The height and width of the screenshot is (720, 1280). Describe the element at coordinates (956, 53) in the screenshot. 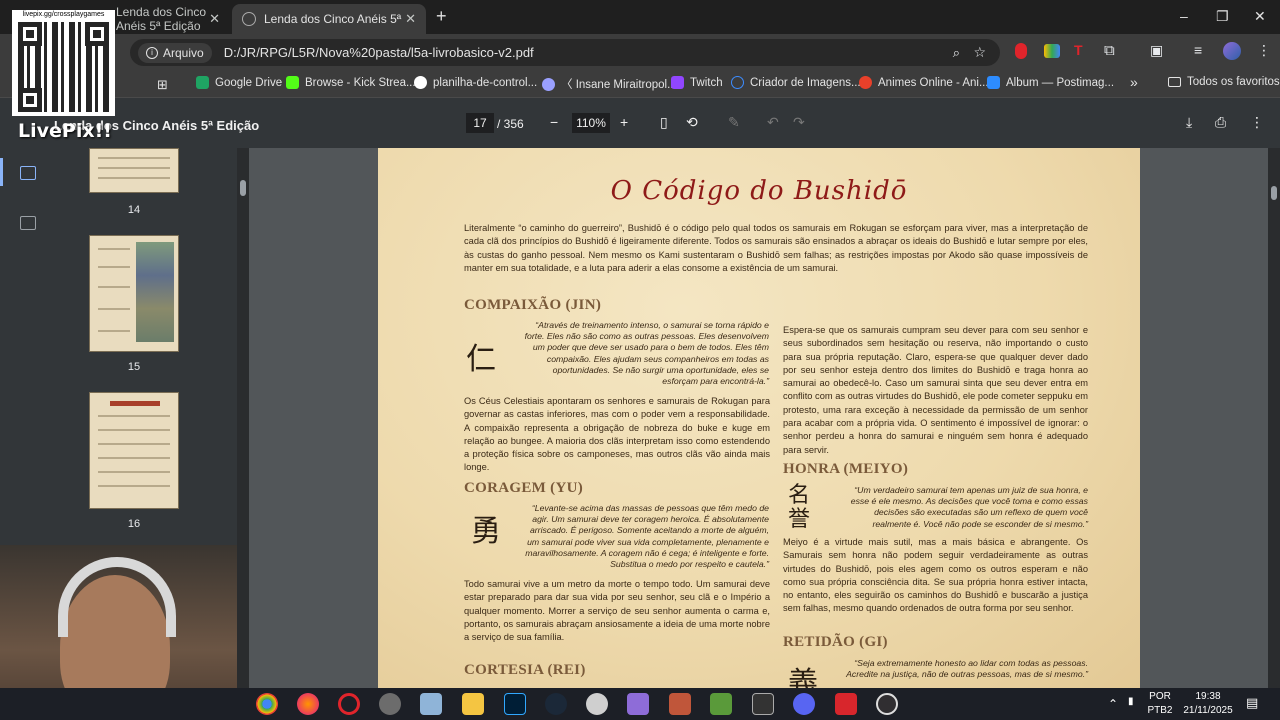

I see `zoom-icon: ⌕` at that location.